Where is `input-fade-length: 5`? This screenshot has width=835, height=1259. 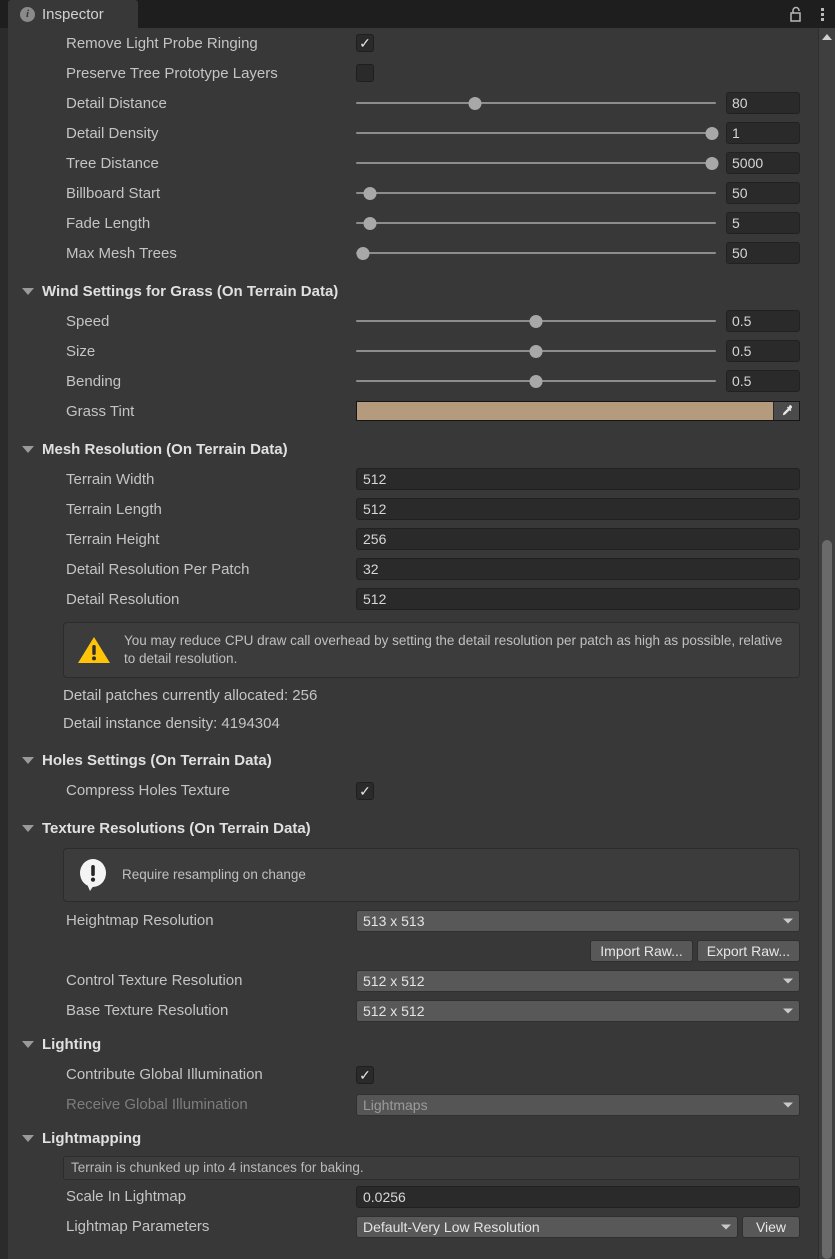 input-fade-length: 5 is located at coordinates (763, 223).